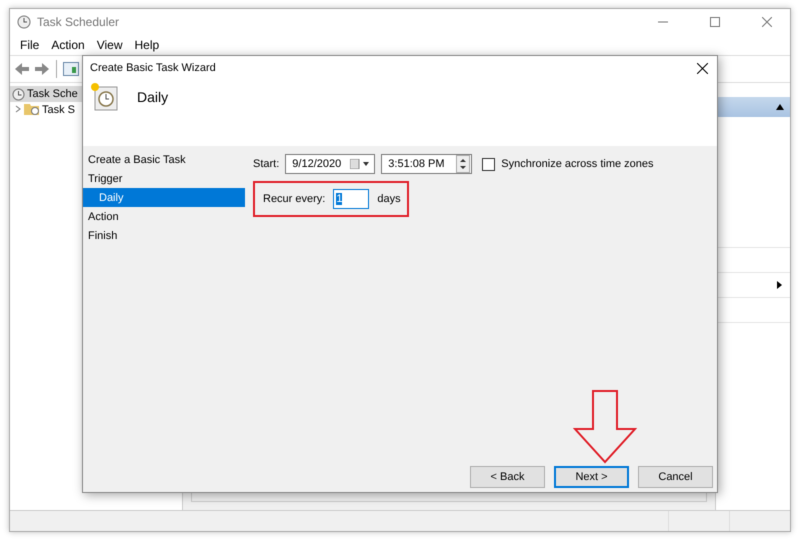 The width and height of the screenshot is (800, 540). What do you see at coordinates (153, 68) in the screenshot?
I see `dialog-title: Create Basic Task Wizard` at bounding box center [153, 68].